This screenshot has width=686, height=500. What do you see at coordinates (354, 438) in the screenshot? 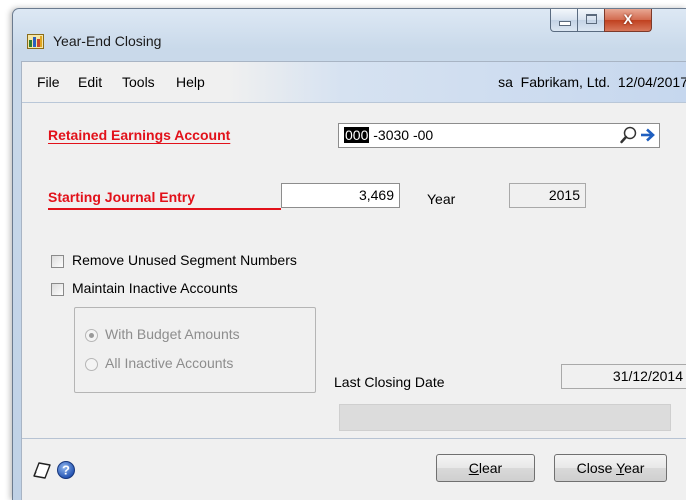
I see `bottom-separator` at bounding box center [354, 438].